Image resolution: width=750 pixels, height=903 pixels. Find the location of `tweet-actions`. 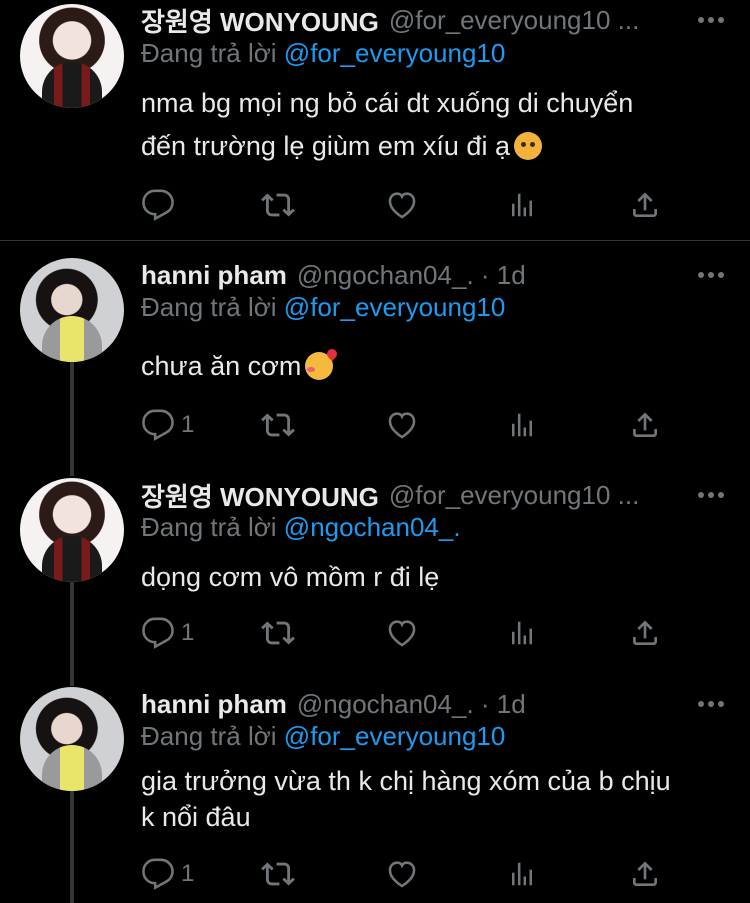

tweet-actions is located at coordinates (421, 208).